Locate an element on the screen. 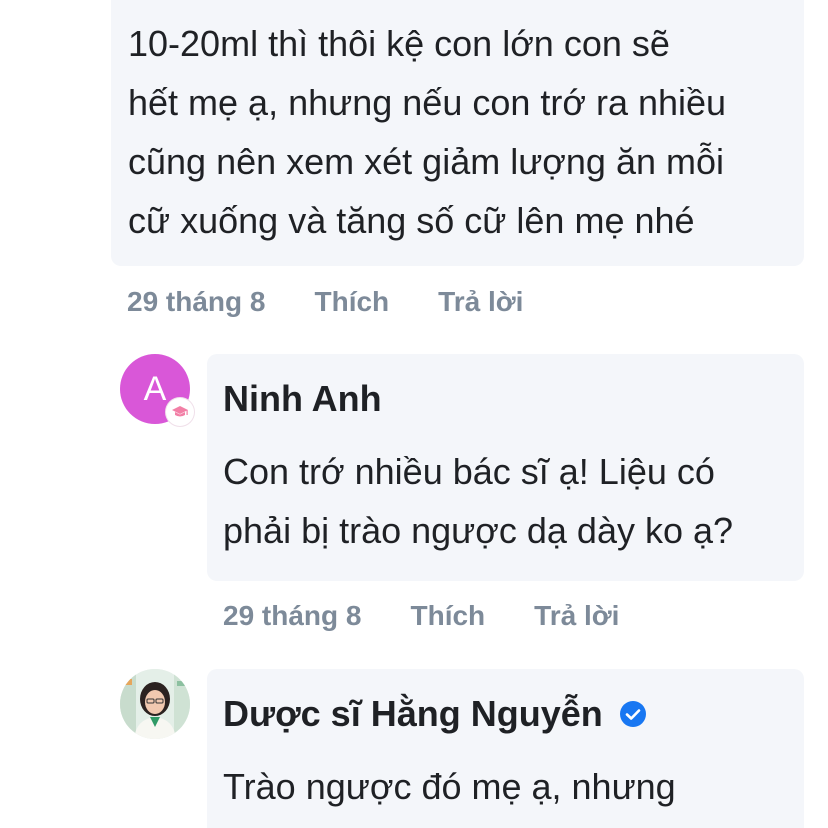 The image size is (828, 828). avatar is located at coordinates (155, 704).